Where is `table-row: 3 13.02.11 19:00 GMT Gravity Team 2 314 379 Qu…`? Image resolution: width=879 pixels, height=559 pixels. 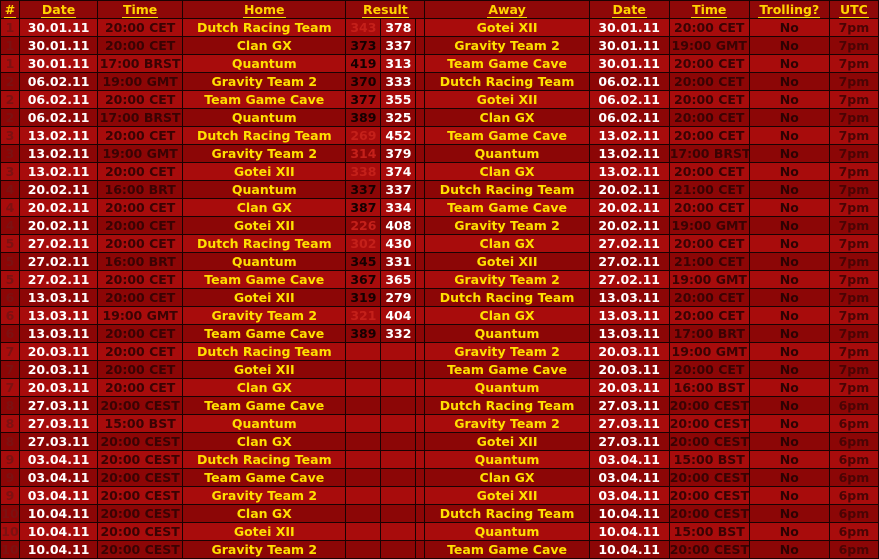
table-row: 3 13.02.11 19:00 GMT Gravity Team 2 314 379 Qu… is located at coordinates (439, 153).